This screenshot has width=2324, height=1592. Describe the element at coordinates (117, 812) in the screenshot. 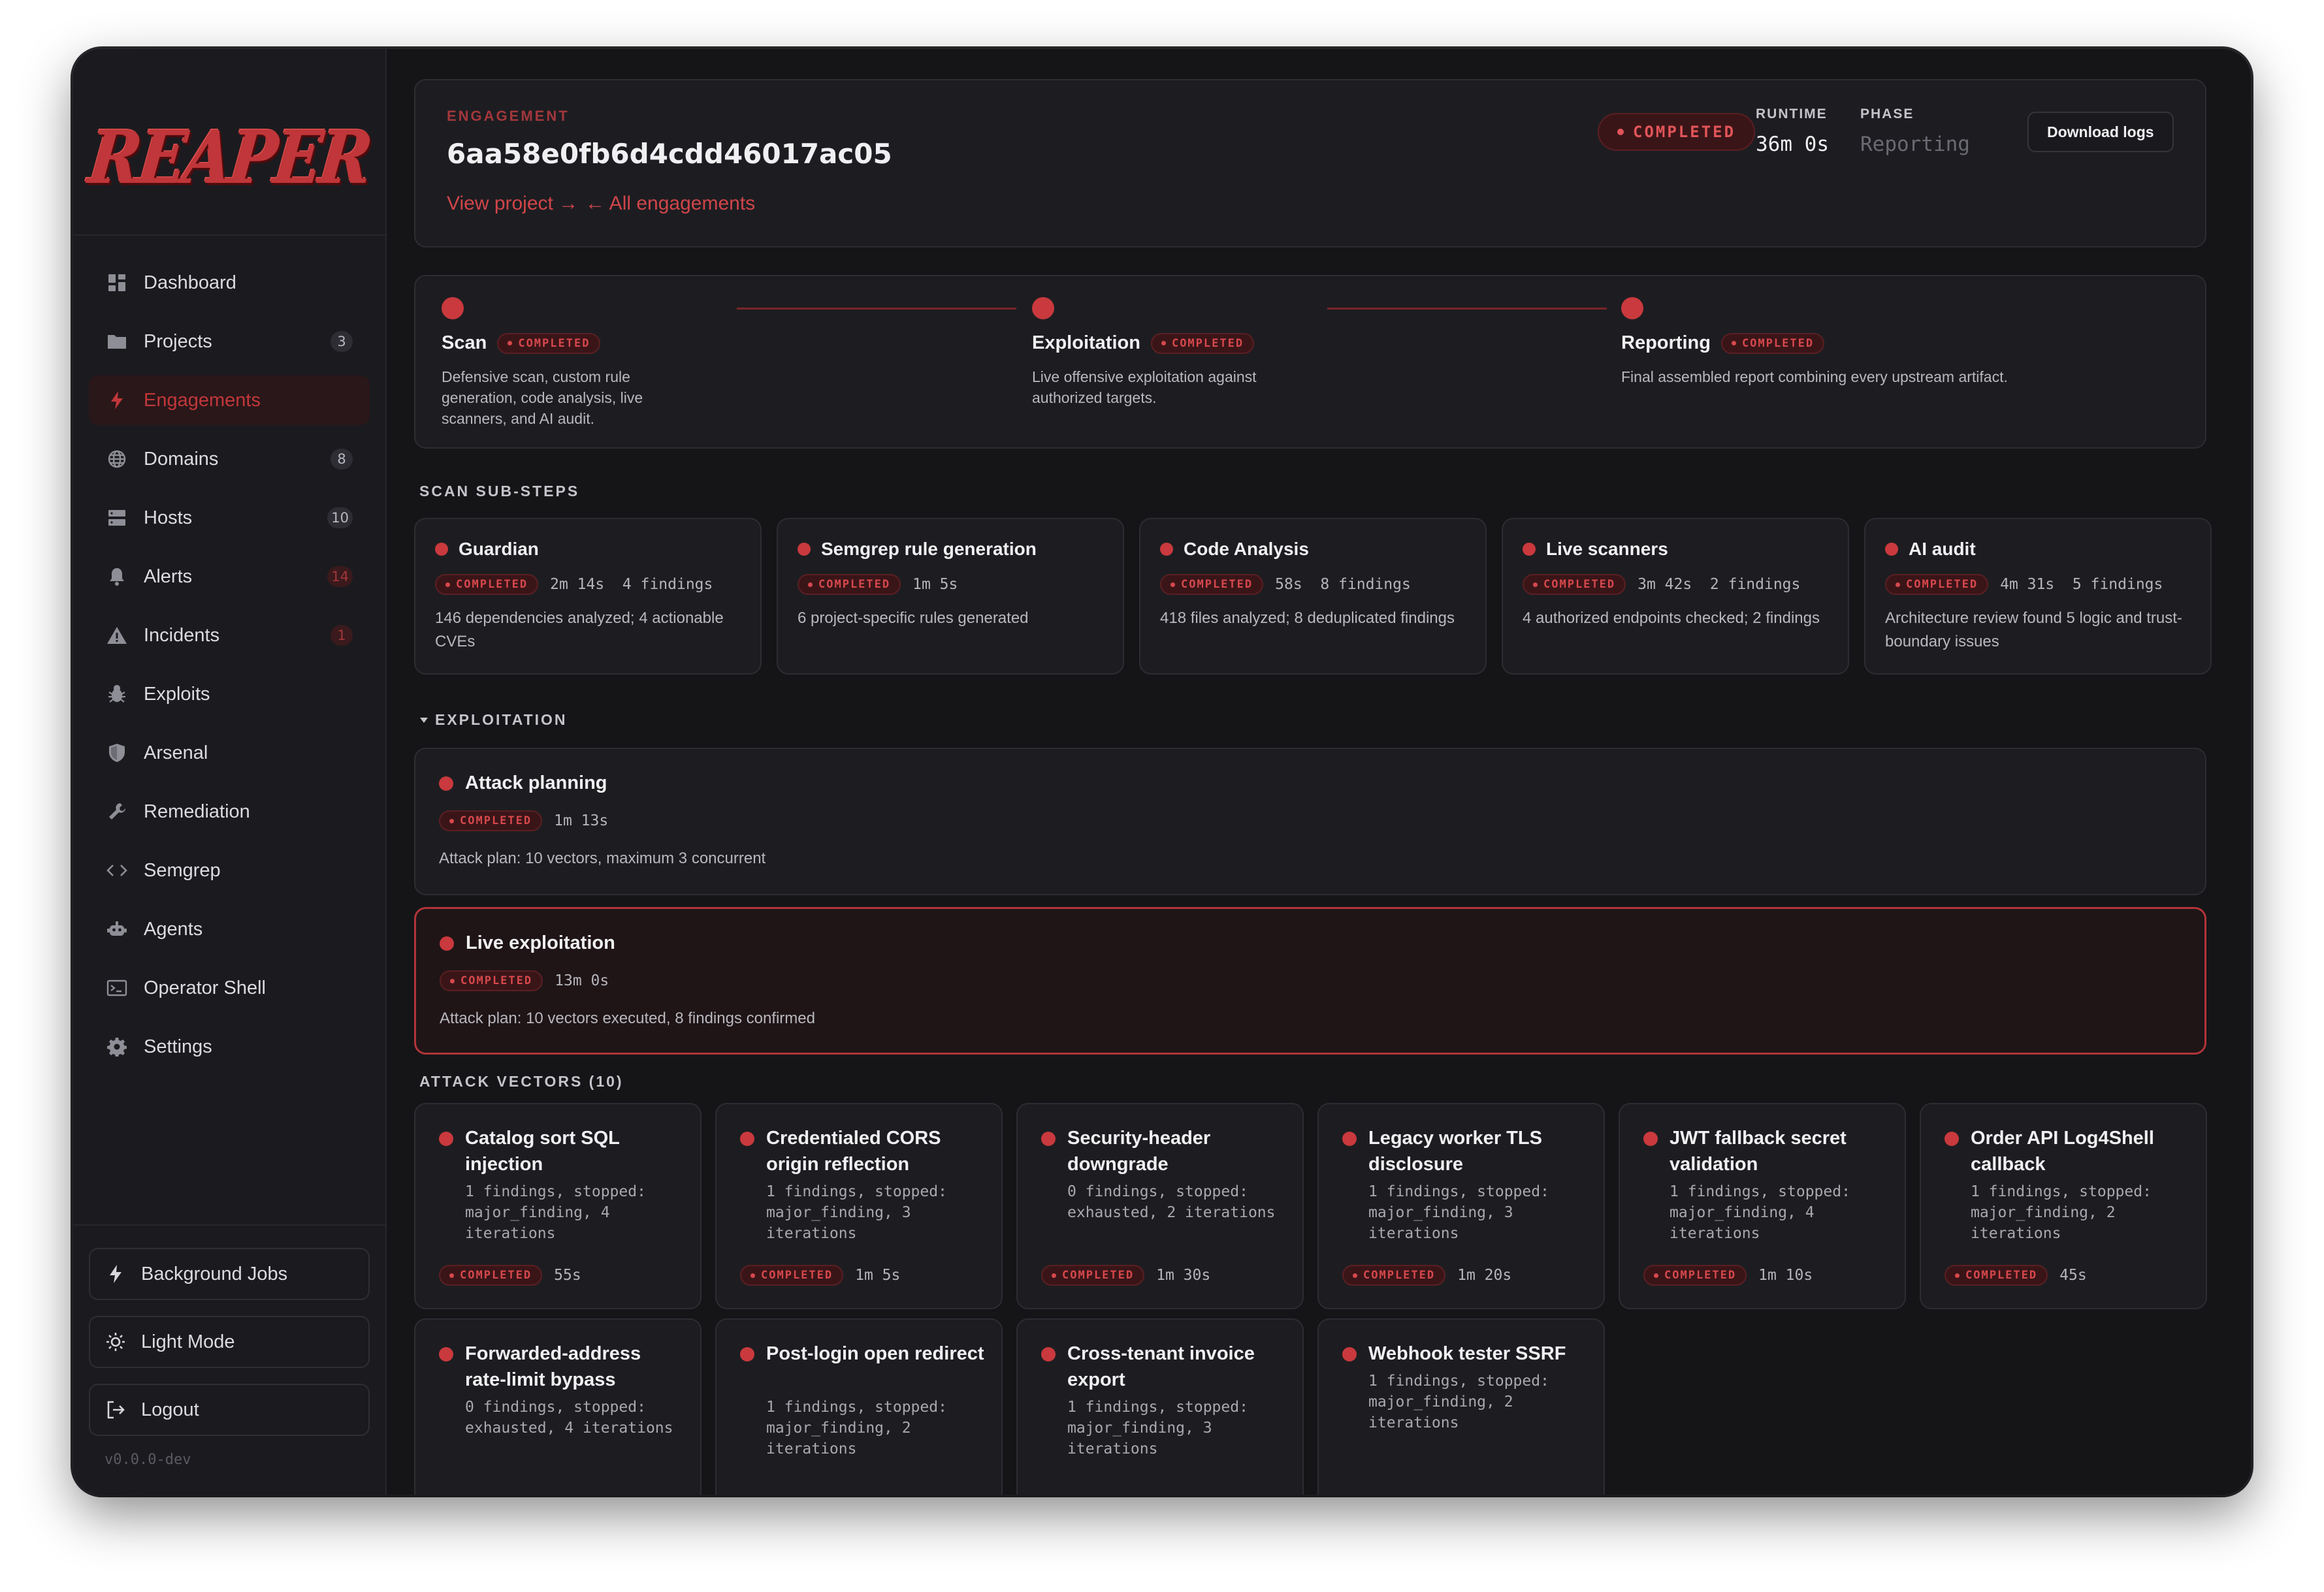

I see `wrench-icon` at that location.